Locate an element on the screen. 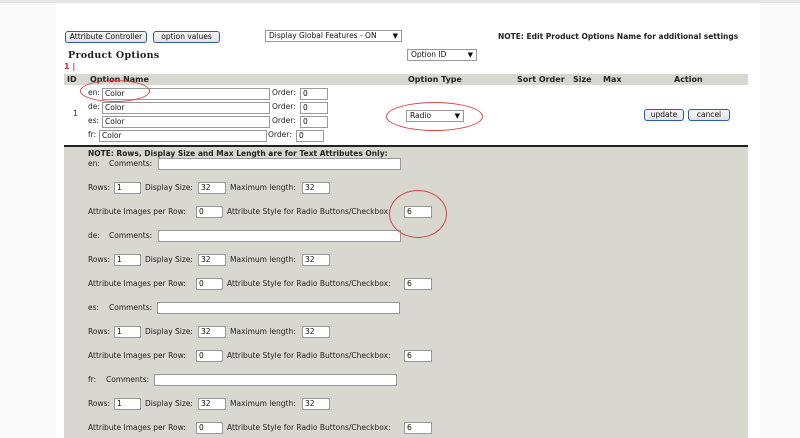  name-lang-fr: fr: is located at coordinates (92, 134).